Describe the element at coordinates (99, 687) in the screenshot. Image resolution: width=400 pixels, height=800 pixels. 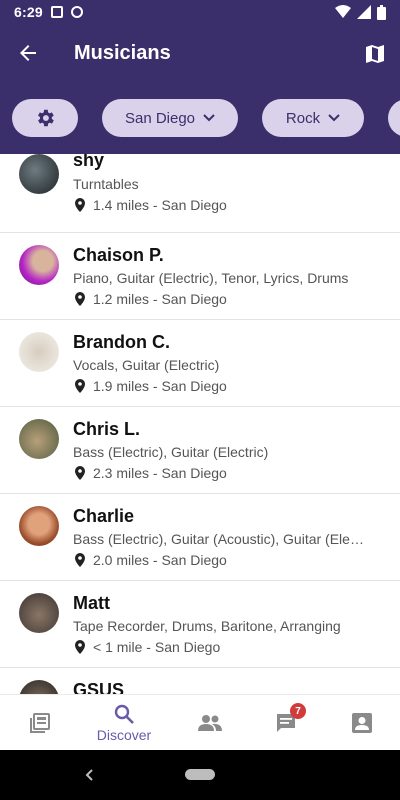
I see `musician-name: GSUS` at that location.